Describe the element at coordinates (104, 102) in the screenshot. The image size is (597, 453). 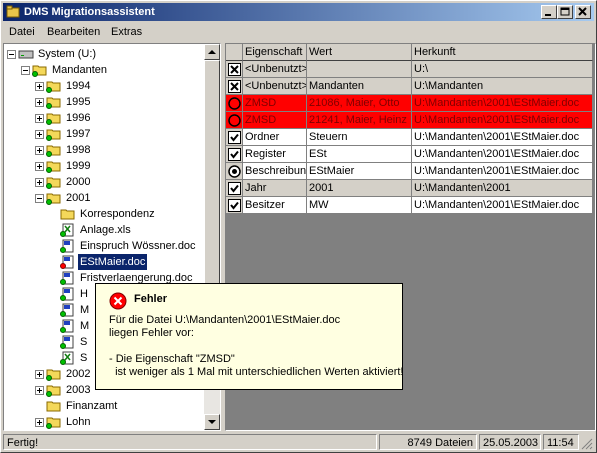
I see `tree-node: 1995` at that location.